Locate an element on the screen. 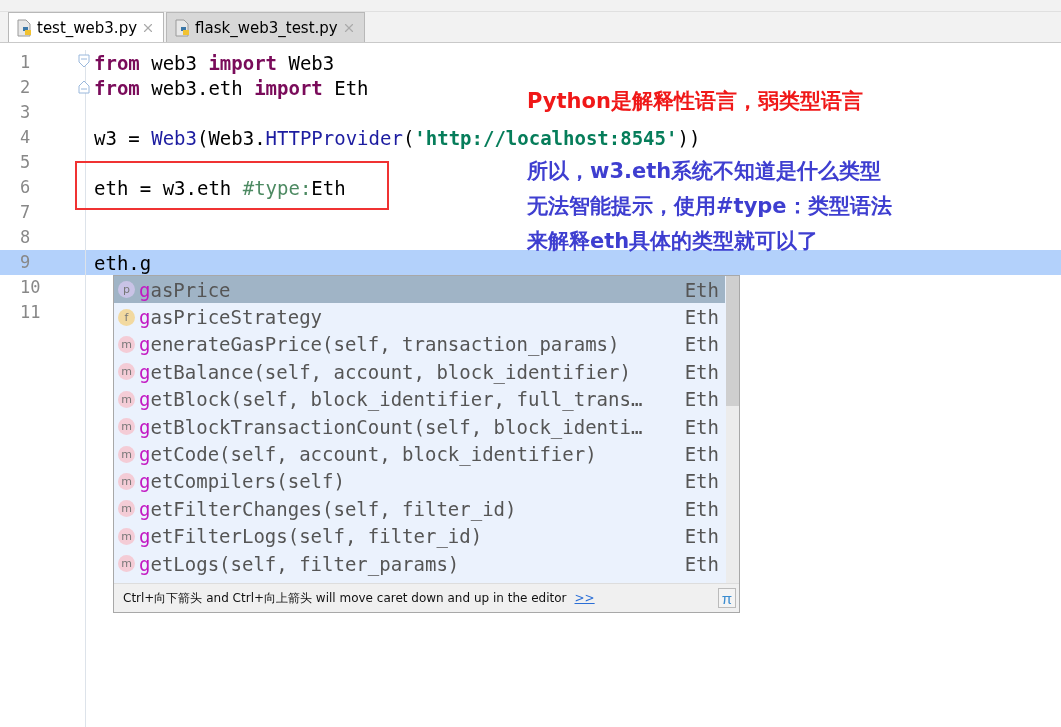 The width and height of the screenshot is (1061, 727). line-number: 2 is located at coordinates (25, 87).